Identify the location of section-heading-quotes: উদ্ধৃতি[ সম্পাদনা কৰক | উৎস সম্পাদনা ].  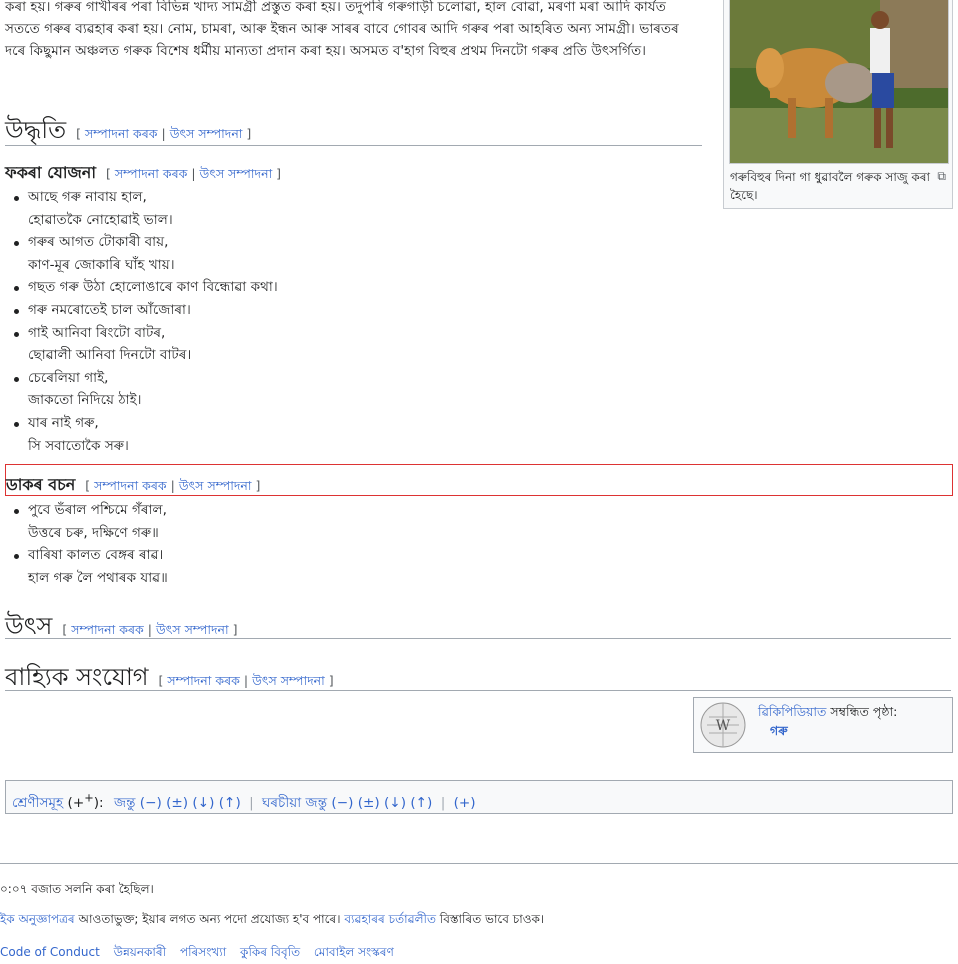
(128, 130).